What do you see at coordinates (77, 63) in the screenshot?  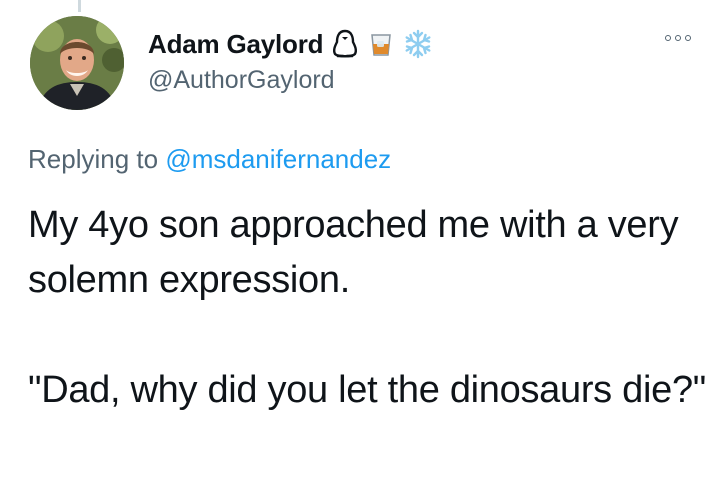 I see `avatar` at bounding box center [77, 63].